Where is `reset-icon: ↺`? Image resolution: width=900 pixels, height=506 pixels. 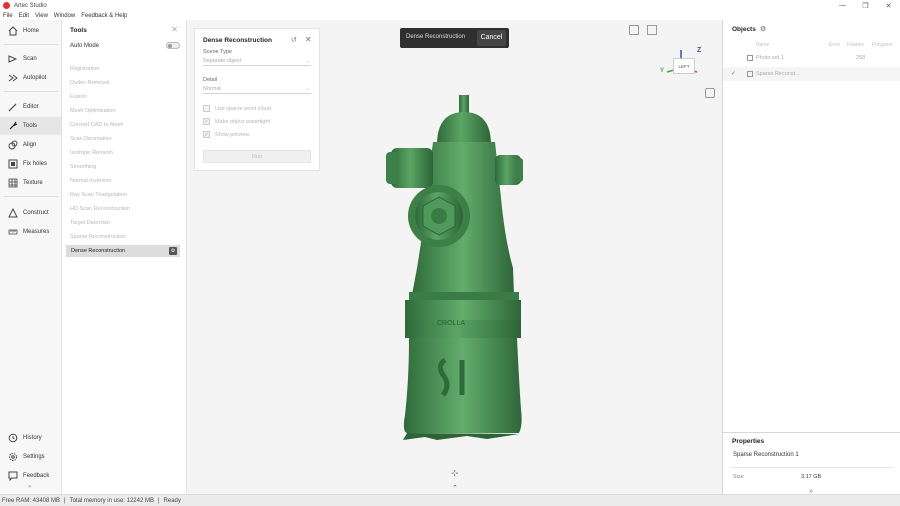
reset-icon: ↺ is located at coordinates (294, 40).